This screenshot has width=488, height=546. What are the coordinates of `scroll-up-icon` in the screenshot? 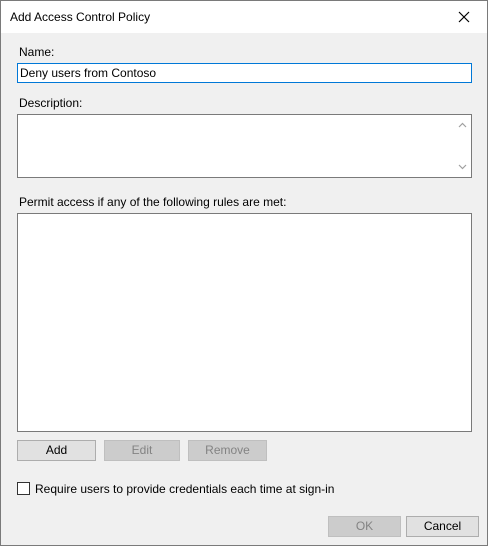 It's located at (462, 125).